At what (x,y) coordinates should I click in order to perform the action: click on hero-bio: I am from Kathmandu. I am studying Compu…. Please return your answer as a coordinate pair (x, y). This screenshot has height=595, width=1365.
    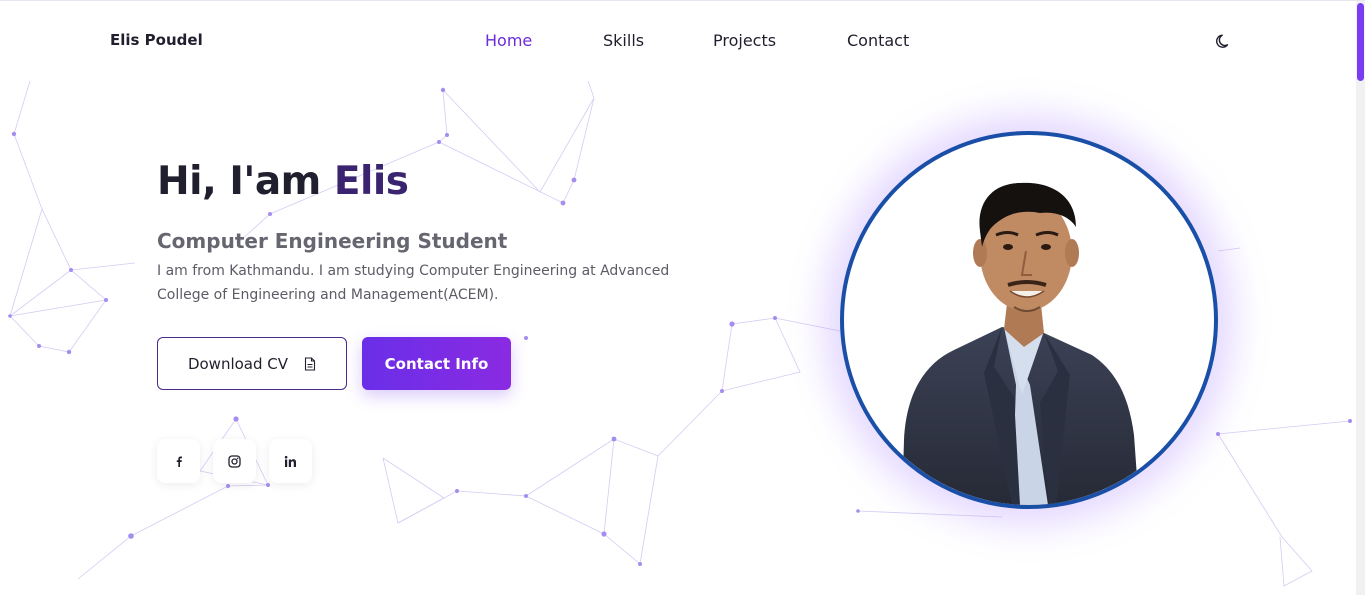
    Looking at the image, I should click on (413, 283).